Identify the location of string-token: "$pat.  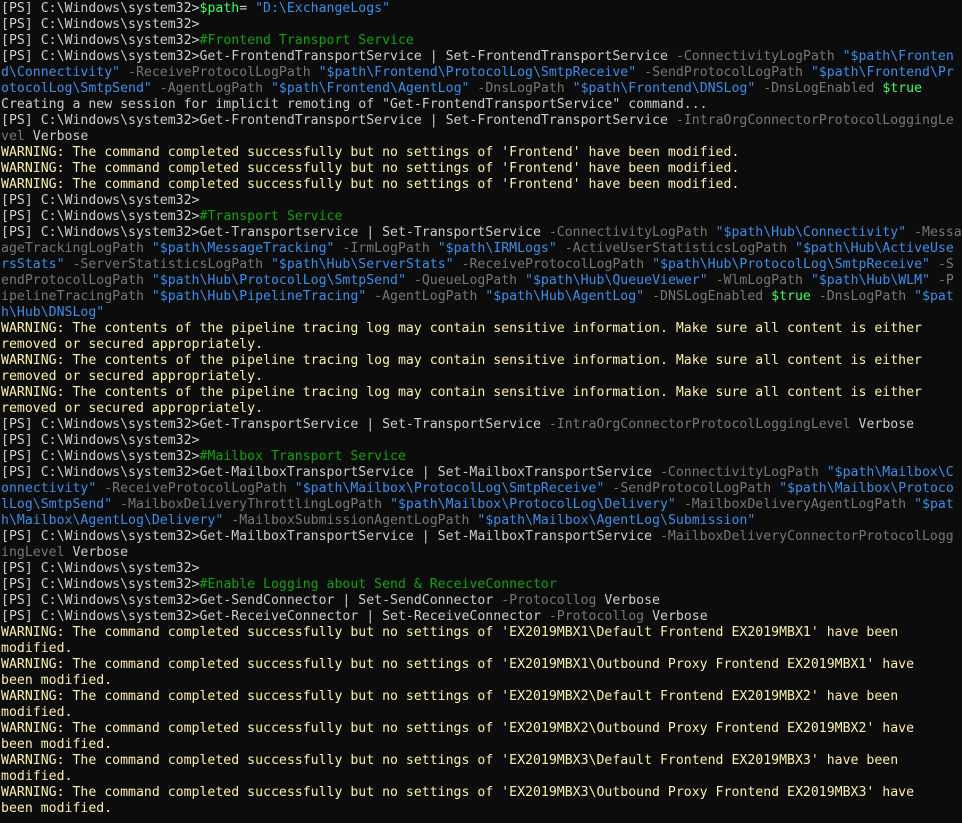
(934, 504).